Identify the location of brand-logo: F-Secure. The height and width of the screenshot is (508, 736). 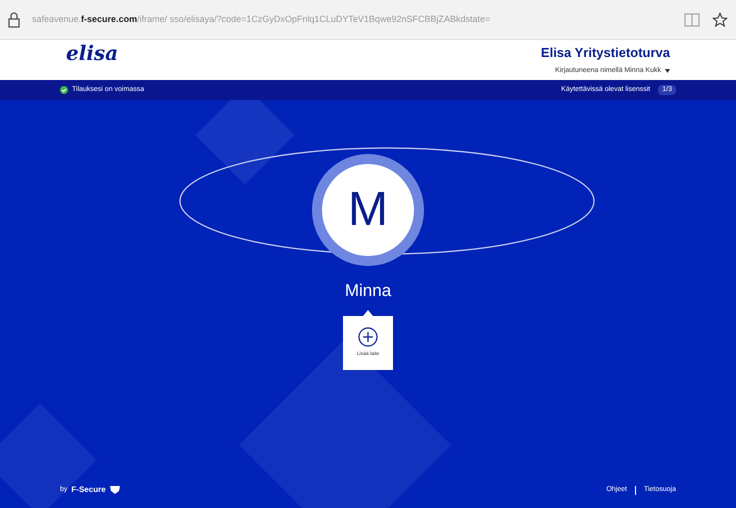
(88, 490).